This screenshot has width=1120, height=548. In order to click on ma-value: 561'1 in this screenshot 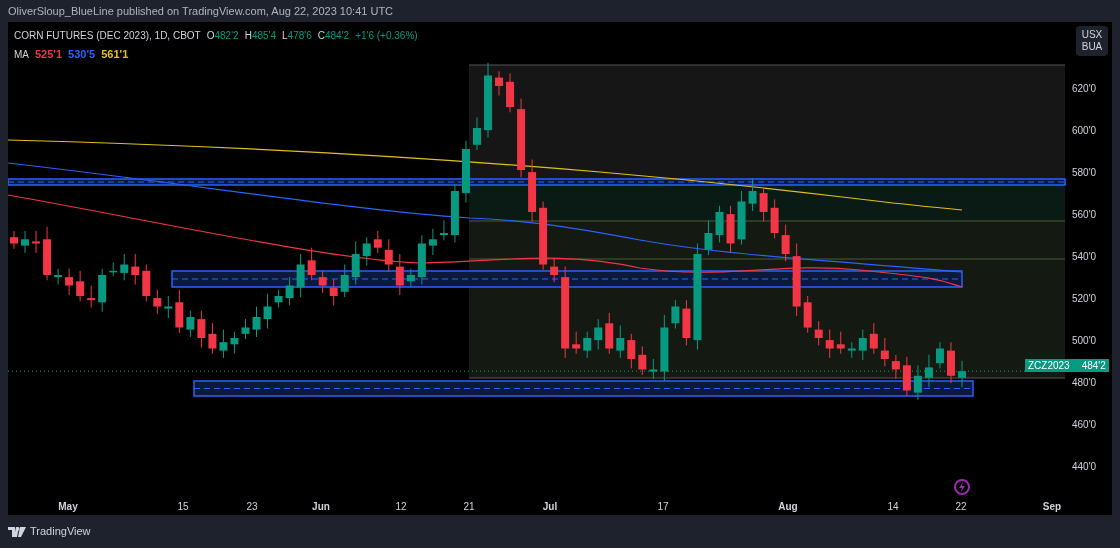, I will do `click(115, 54)`.